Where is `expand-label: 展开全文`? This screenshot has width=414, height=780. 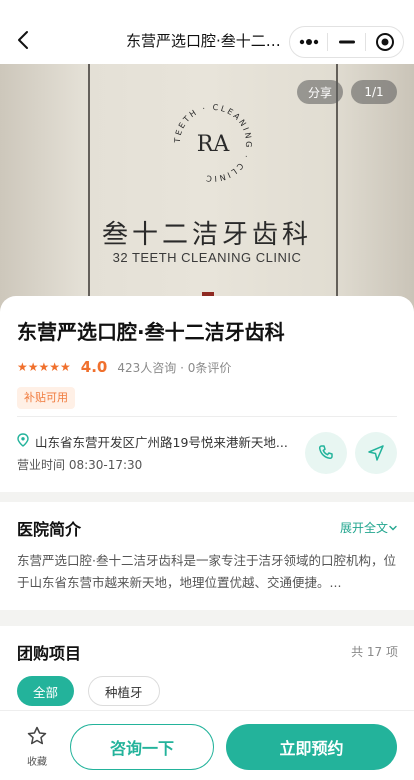
expand-label: 展开全文 is located at coordinates (363, 528).